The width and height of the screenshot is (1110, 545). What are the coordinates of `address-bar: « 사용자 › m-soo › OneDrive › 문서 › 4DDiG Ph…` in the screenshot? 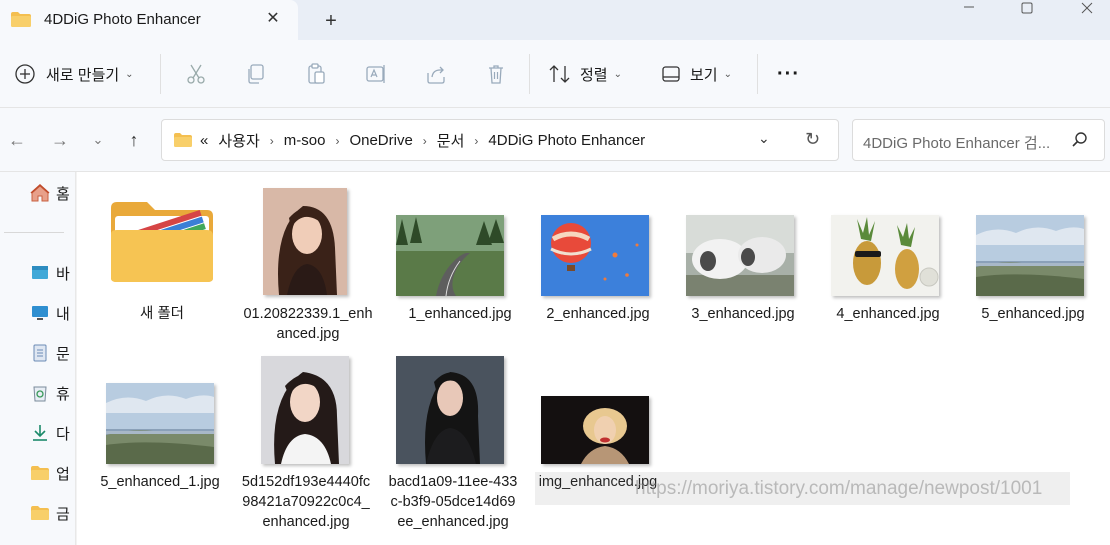 It's located at (500, 140).